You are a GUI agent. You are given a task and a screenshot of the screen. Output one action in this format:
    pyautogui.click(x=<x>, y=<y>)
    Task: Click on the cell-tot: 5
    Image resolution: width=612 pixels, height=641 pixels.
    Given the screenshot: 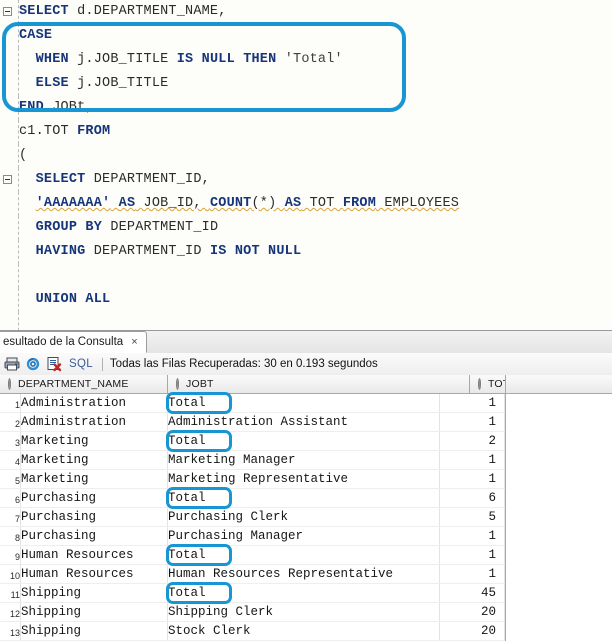 What is the action you would take?
    pyautogui.click(x=471, y=517)
    